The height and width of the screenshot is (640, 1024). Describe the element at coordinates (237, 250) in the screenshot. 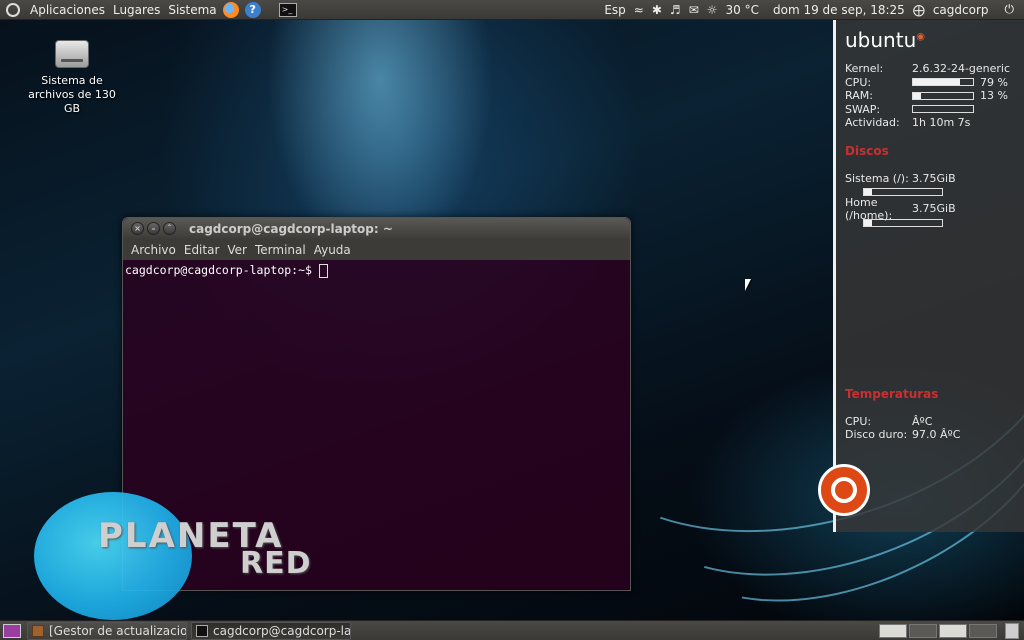

I see `menu-view: Ver` at that location.